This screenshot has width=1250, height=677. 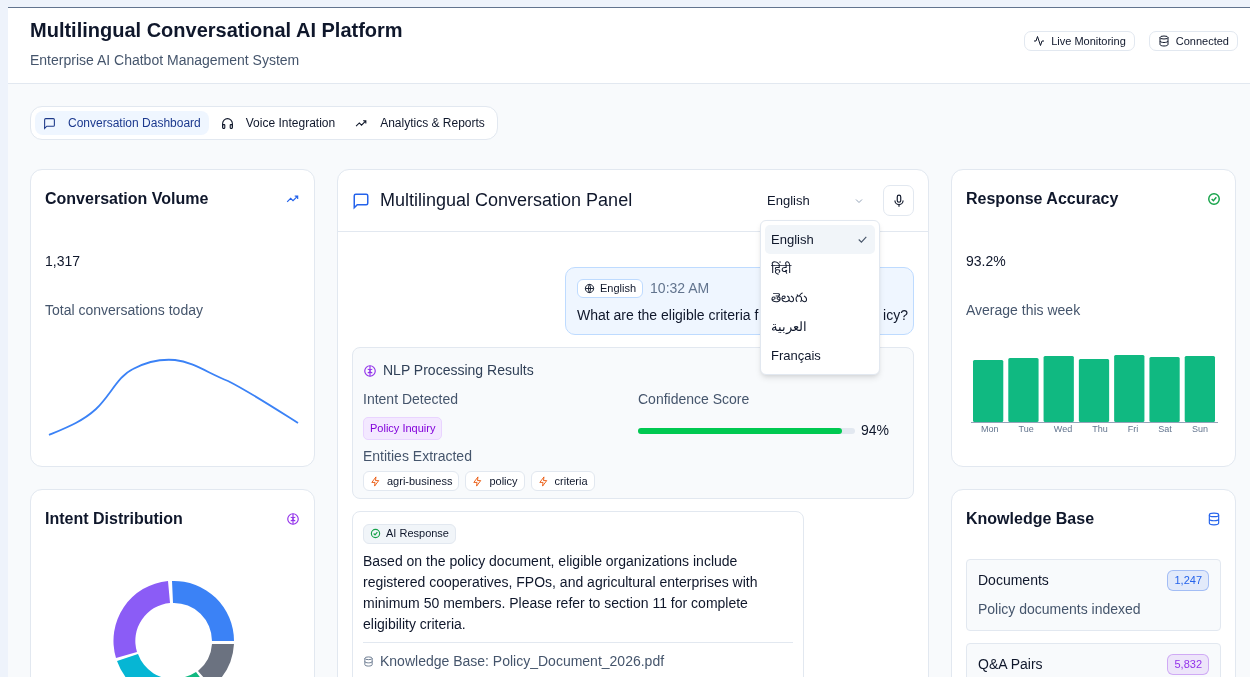 I want to click on item-name: Documents, so click(x=1013, y=580).